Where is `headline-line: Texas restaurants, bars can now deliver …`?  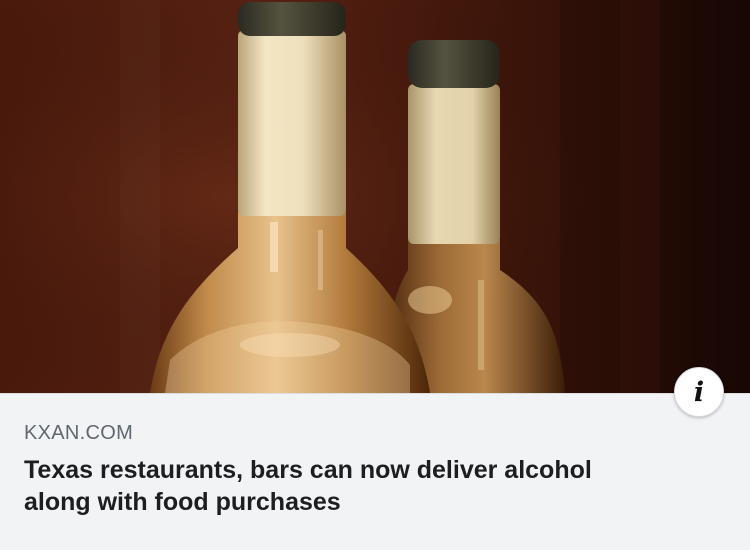
headline-line: Texas restaurants, bars can now deliver … is located at coordinates (308, 470).